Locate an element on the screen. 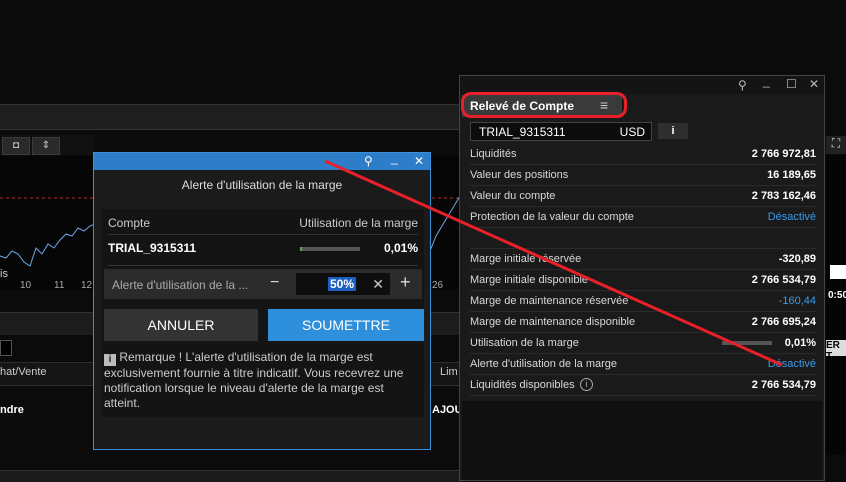 The height and width of the screenshot is (482, 846). right-marker is located at coordinates (838, 272).